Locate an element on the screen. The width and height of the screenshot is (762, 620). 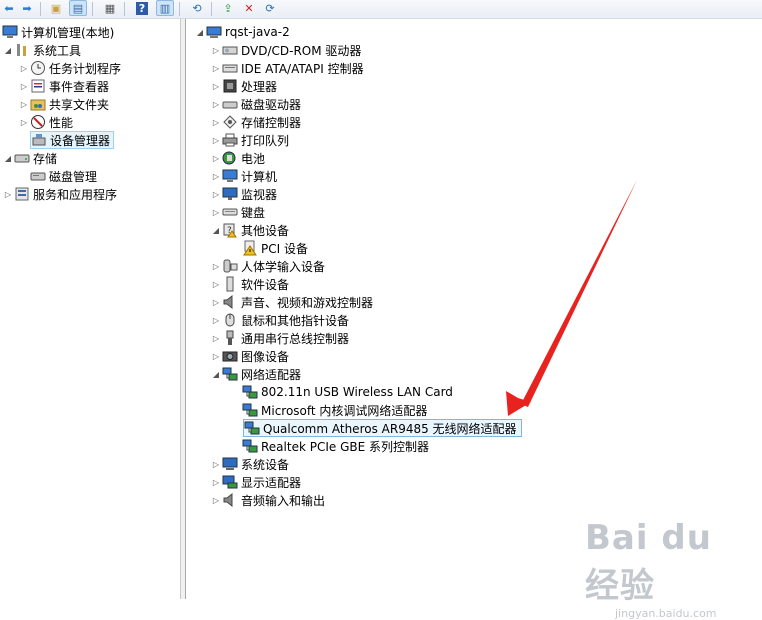
category-display-adapters: ▷ 显示适配器 is located at coordinates (255, 482).